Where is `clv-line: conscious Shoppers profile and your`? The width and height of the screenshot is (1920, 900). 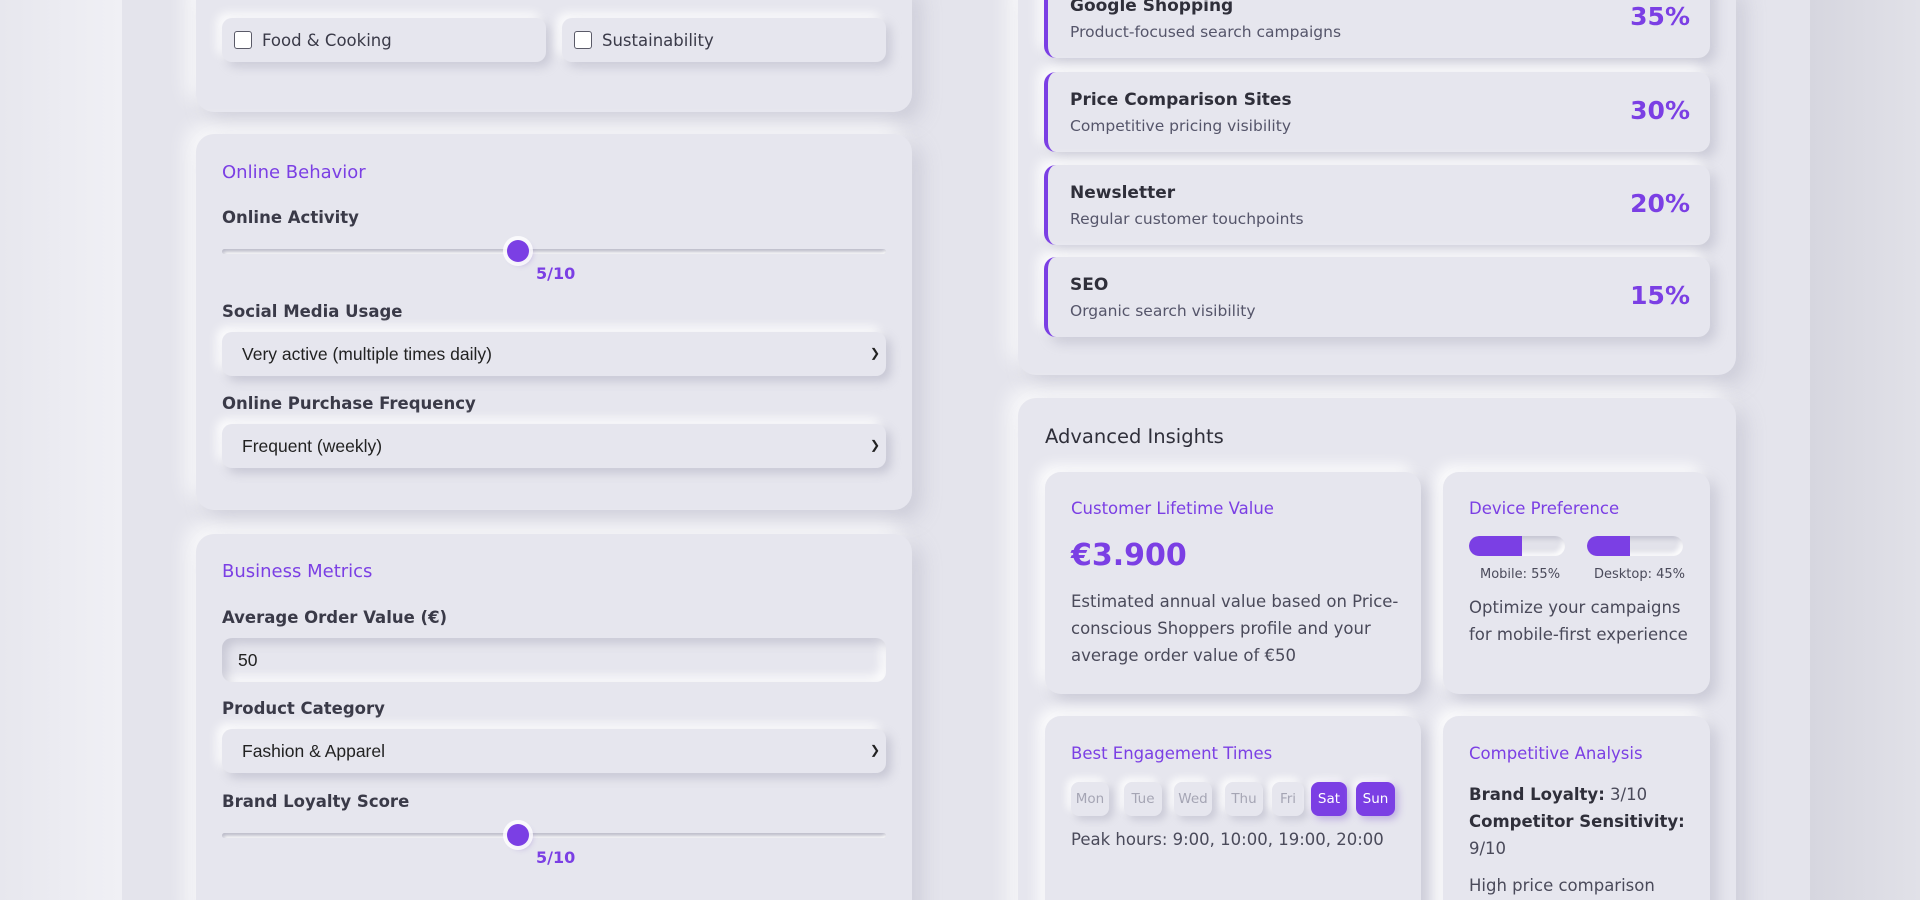
clv-line: conscious Shoppers profile and your is located at coordinates (1221, 628).